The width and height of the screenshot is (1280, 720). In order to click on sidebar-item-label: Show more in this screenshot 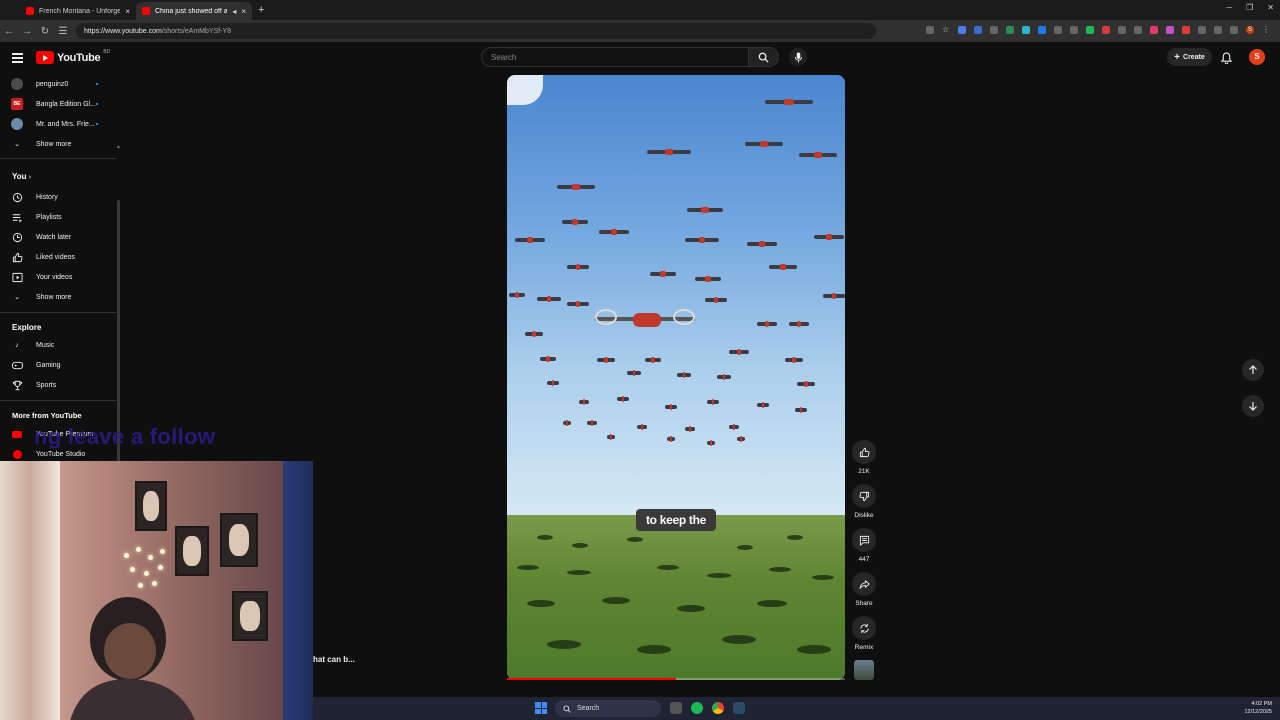, I will do `click(54, 144)`.